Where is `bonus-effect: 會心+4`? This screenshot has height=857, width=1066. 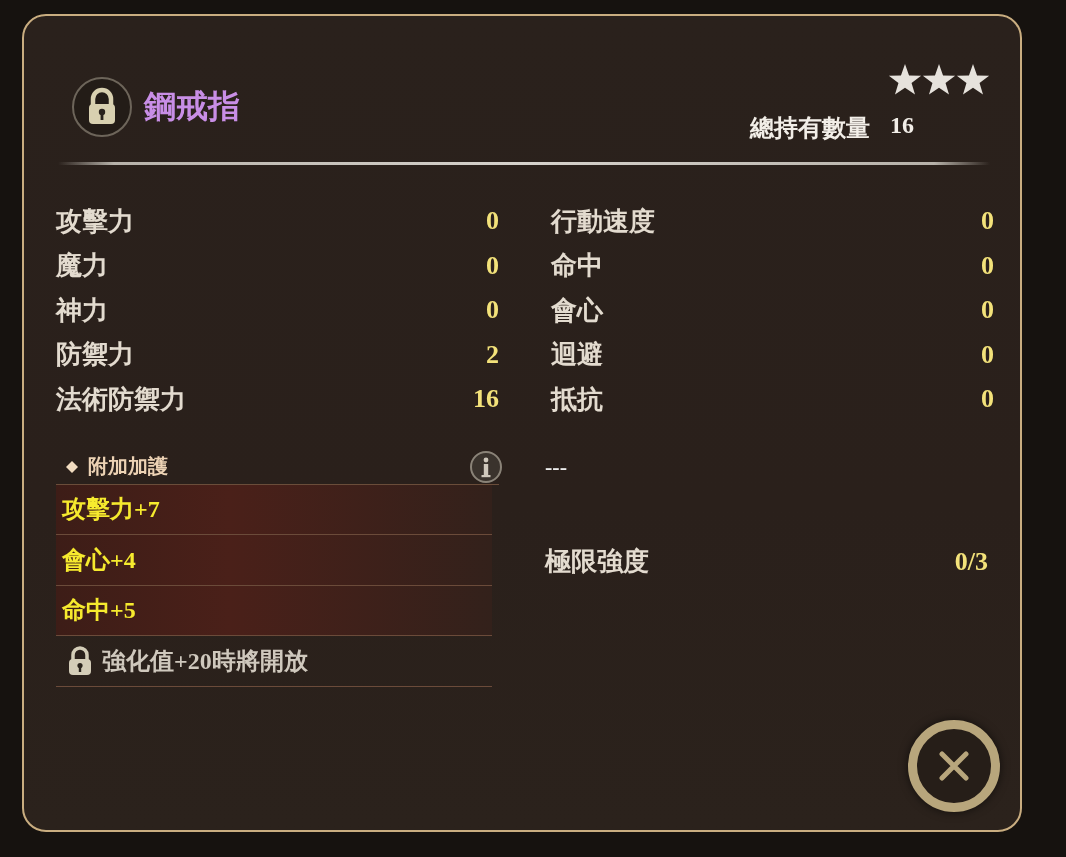 bonus-effect: 會心+4 is located at coordinates (99, 560).